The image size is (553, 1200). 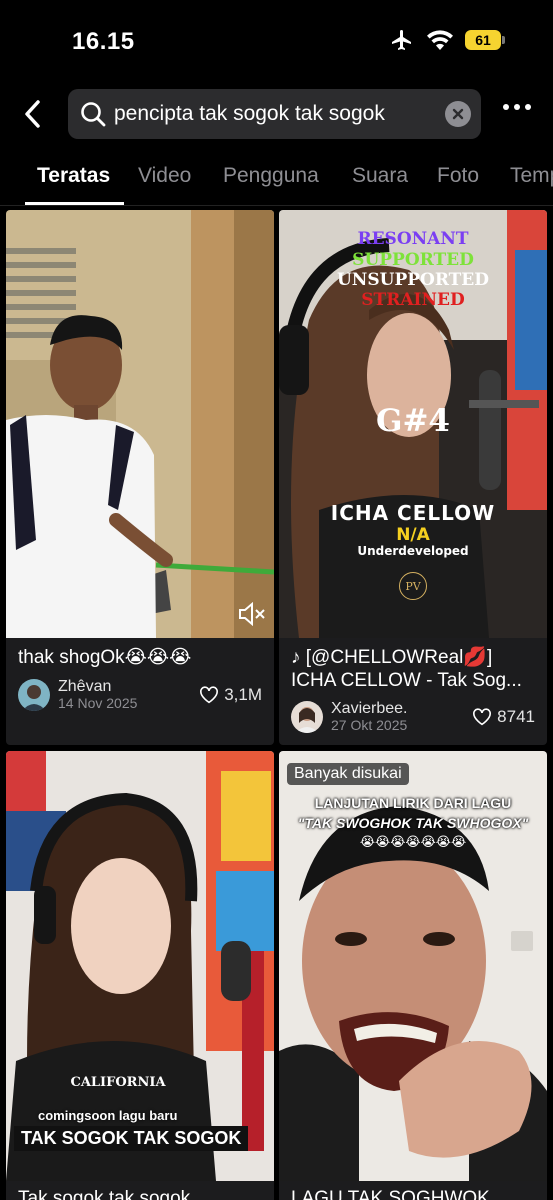 What do you see at coordinates (413, 841) in the screenshot?
I see `overlay-emoji: 😭😭😭😭😭😭😭` at bounding box center [413, 841].